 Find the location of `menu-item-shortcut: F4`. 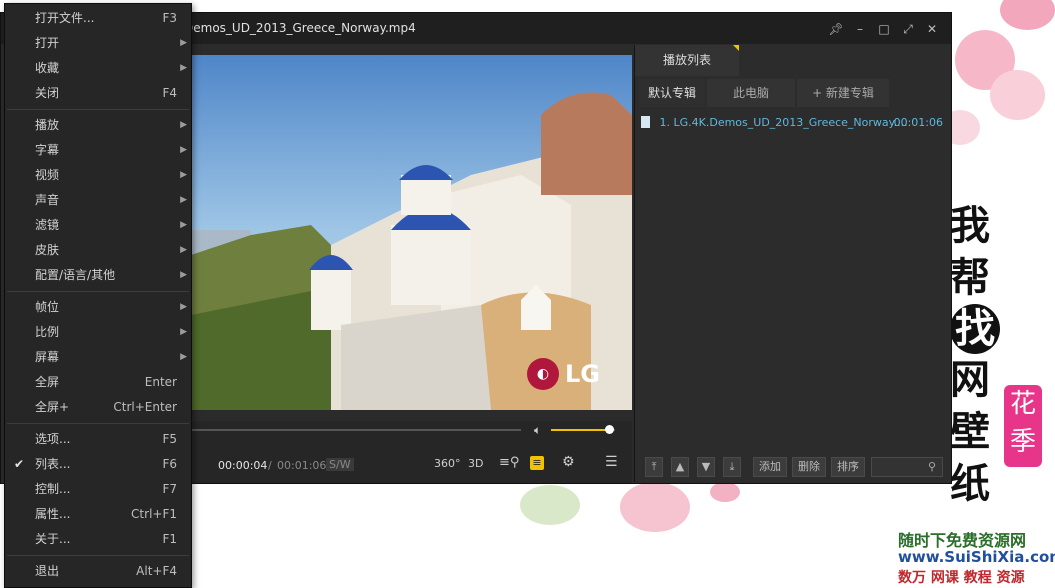

menu-item-shortcut: F4 is located at coordinates (169, 93).